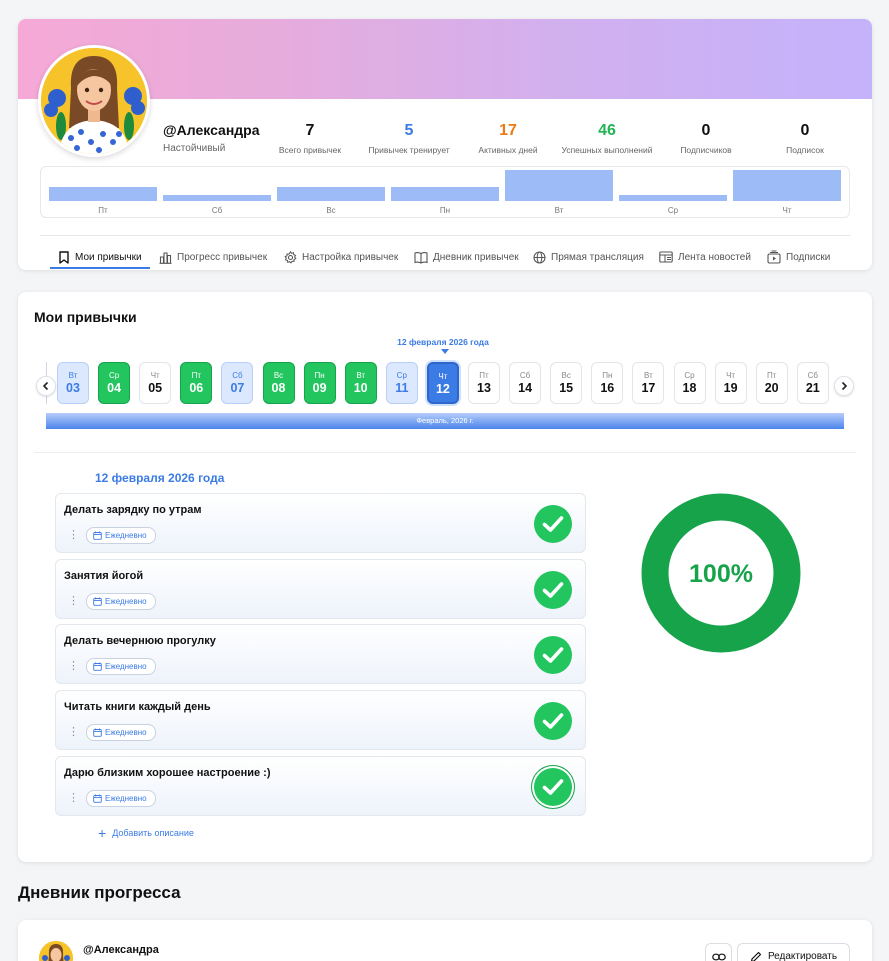 This screenshot has height=961, width=889. I want to click on calendar-day: Пн 09, so click(319, 383).